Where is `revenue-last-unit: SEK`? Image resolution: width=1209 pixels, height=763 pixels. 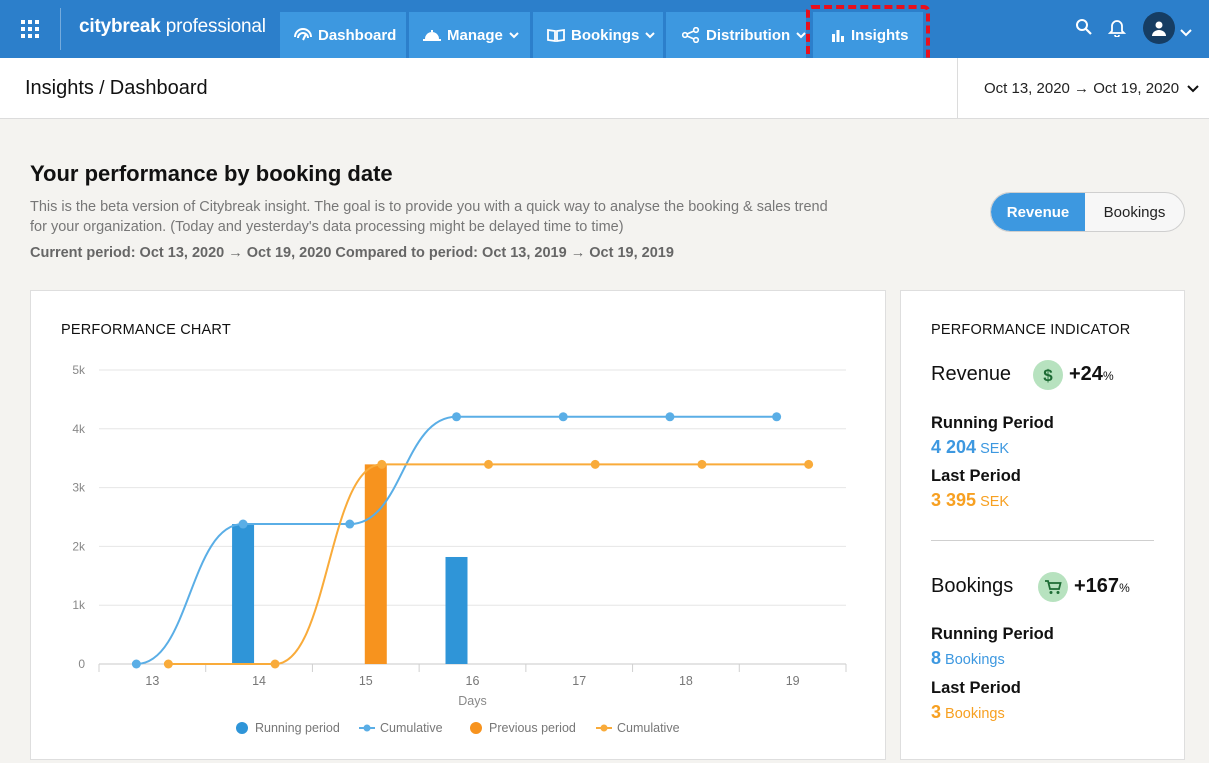 revenue-last-unit: SEK is located at coordinates (993, 502).